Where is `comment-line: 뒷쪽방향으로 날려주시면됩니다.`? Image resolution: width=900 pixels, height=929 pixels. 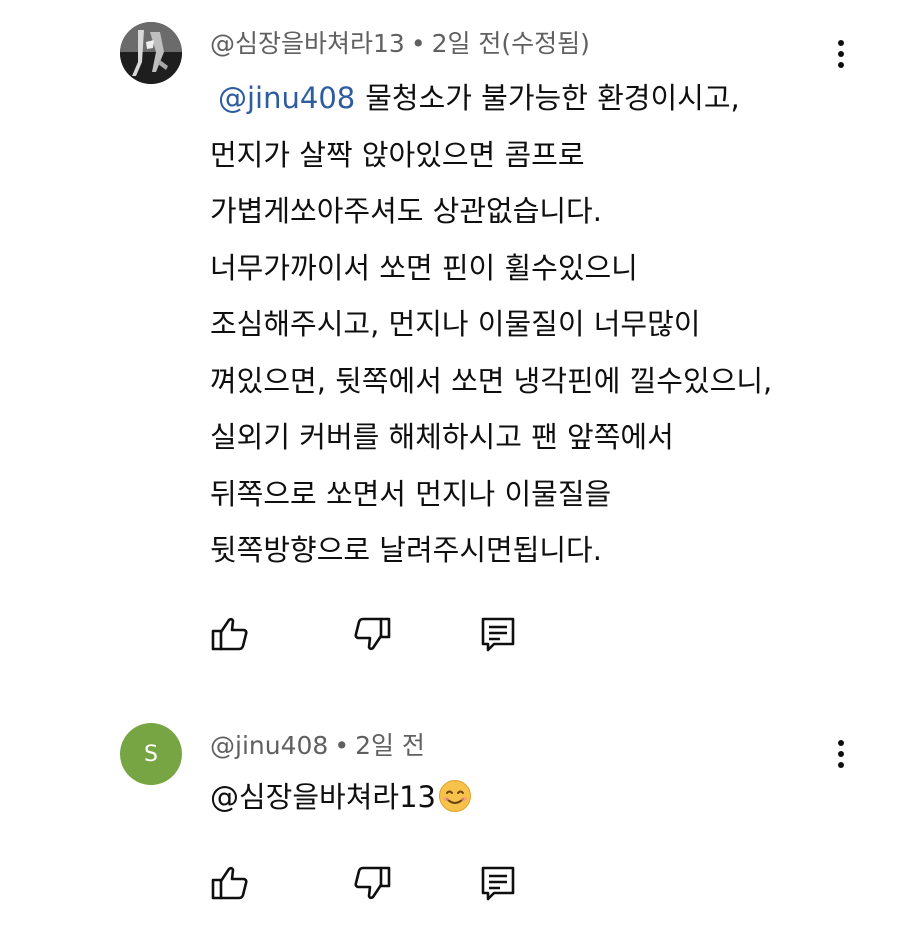
comment-line: 뒷쪽방향으로 날려주시면됩니다. is located at coordinates (406, 550).